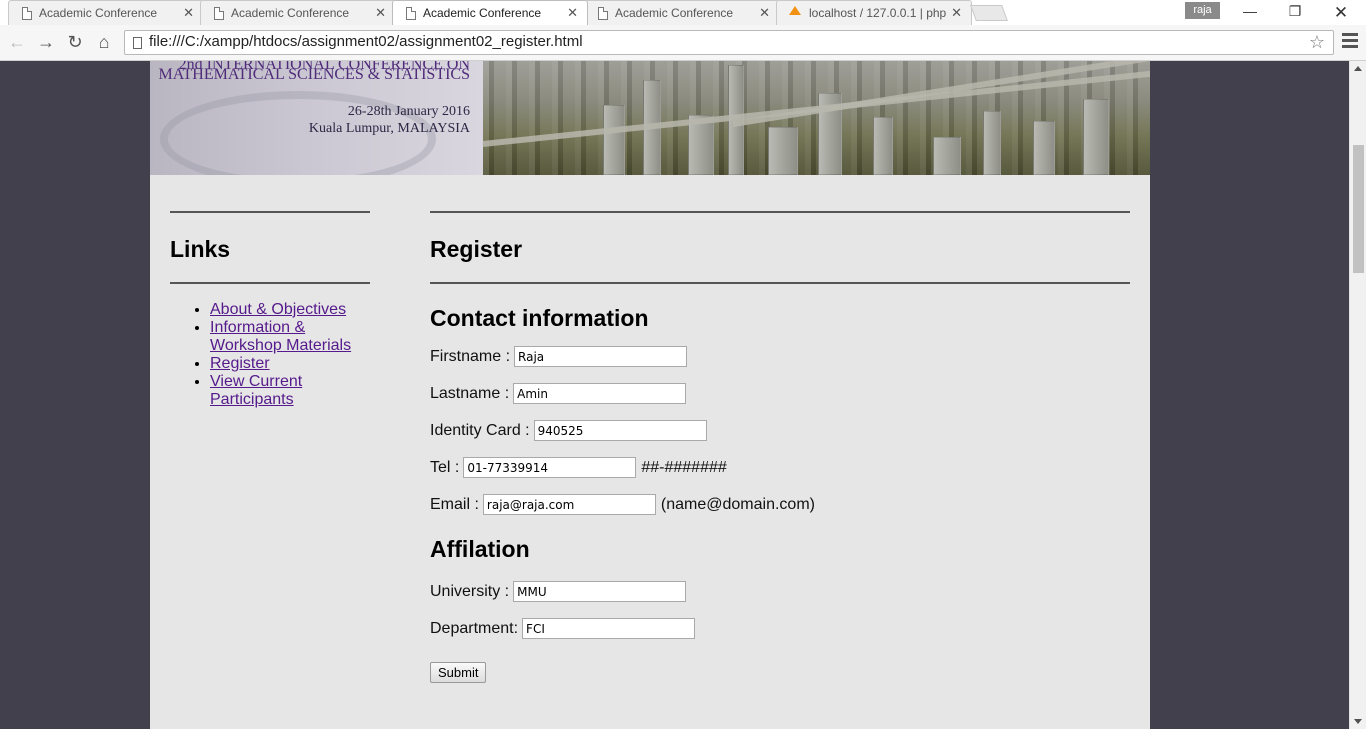 Image resolution: width=1366 pixels, height=729 pixels. What do you see at coordinates (445, 467) in the screenshot?
I see `tel-label: Tel :` at bounding box center [445, 467].